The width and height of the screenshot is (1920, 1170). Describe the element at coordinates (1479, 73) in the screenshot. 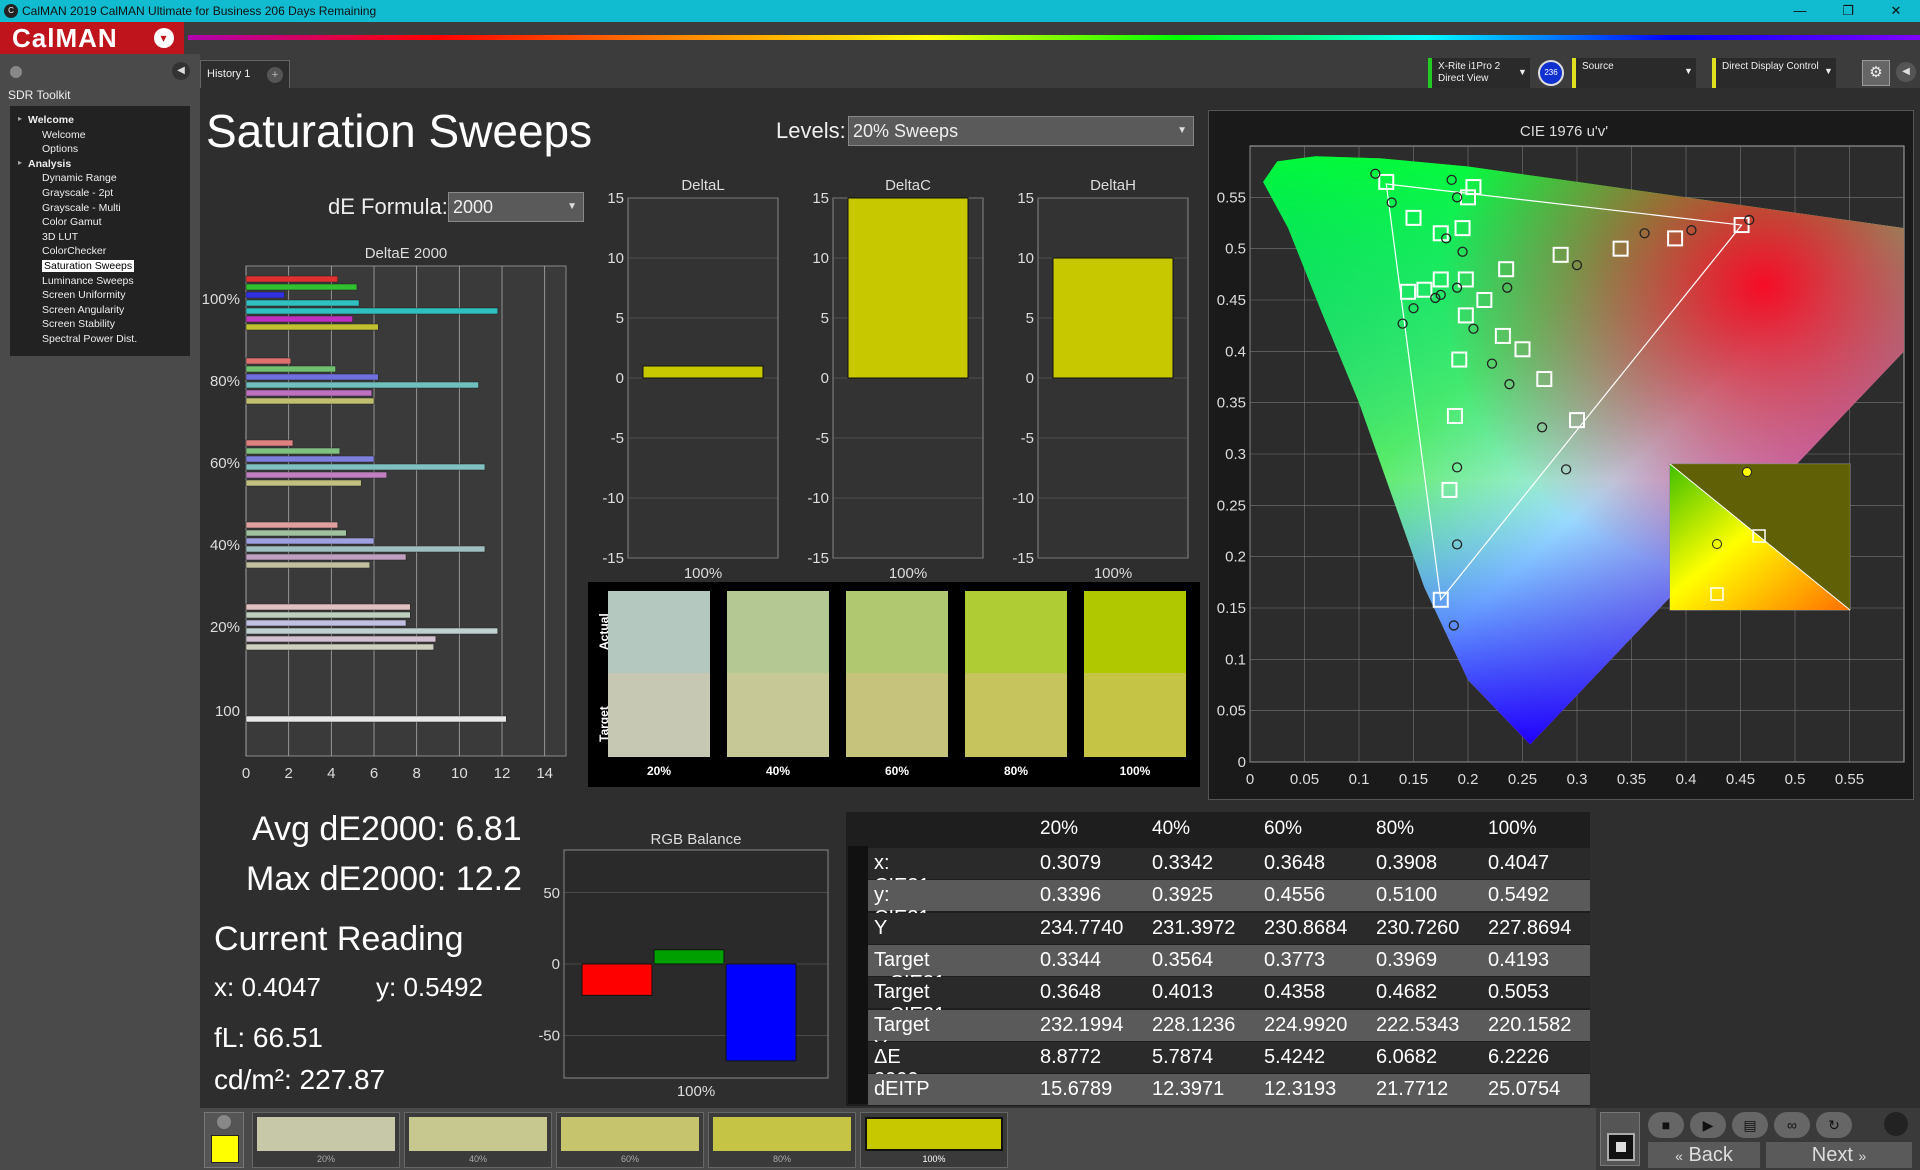

I see `meter-selector: X-Rite i1Pro 2 Direct View ▼` at that location.